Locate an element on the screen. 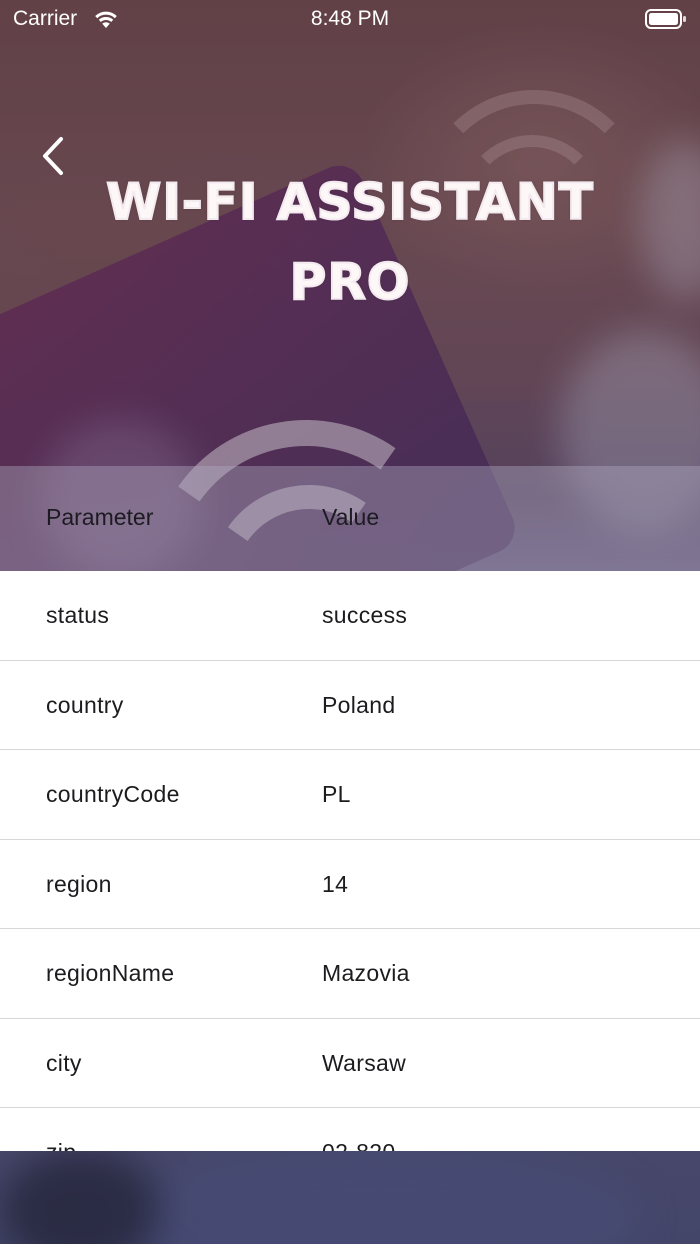 The image size is (700, 1244). table-row: regionName Mazovia is located at coordinates (350, 974).